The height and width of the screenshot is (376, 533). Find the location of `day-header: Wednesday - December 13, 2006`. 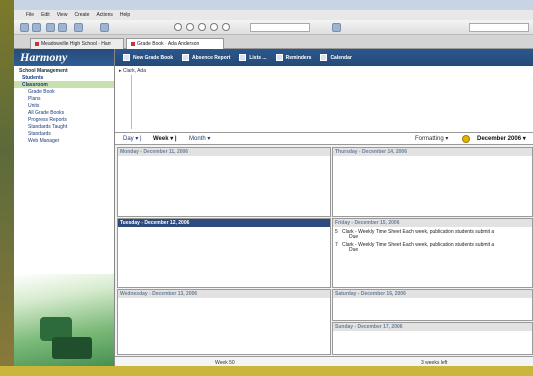

day-header: Wednesday - December 13, 2006 is located at coordinates (224, 294).